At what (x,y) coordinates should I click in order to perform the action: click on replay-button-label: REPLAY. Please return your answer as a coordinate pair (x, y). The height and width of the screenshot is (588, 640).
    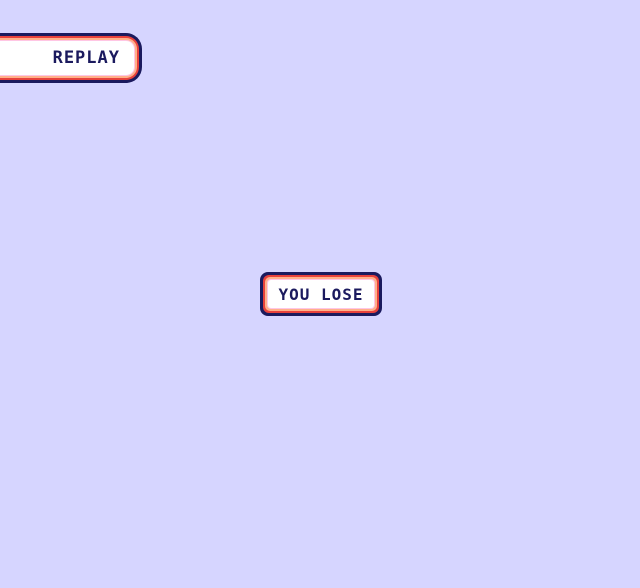
    Looking at the image, I should click on (86, 58).